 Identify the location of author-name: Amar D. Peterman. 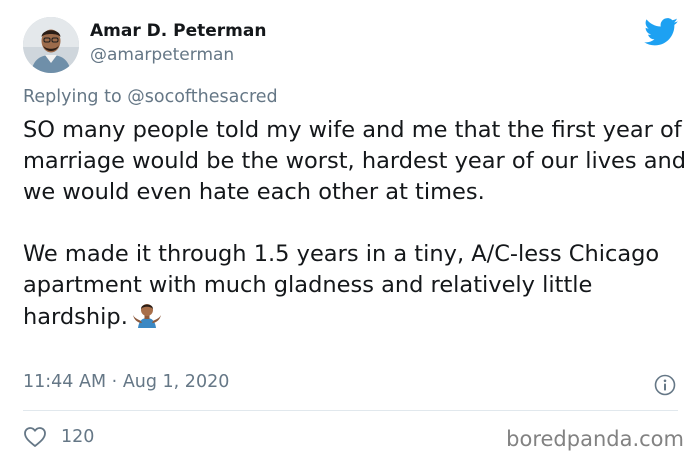
(178, 31).